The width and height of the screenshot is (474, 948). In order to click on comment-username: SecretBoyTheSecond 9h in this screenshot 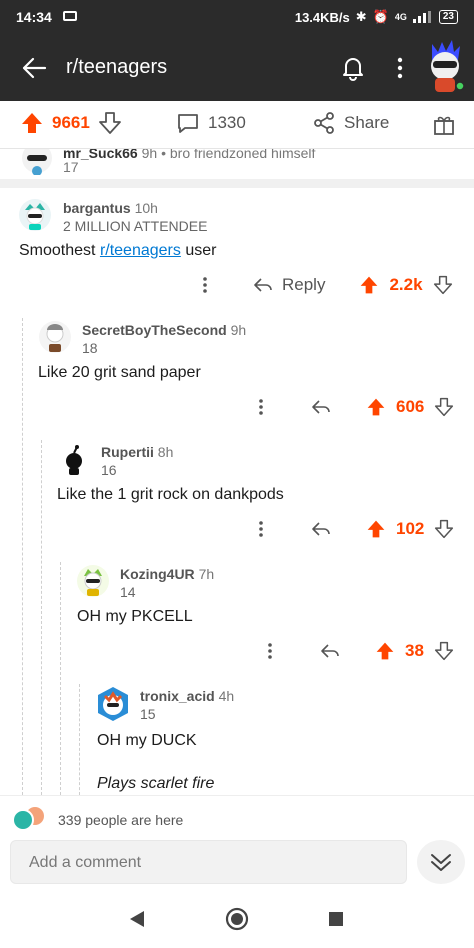, I will do `click(164, 330)`.